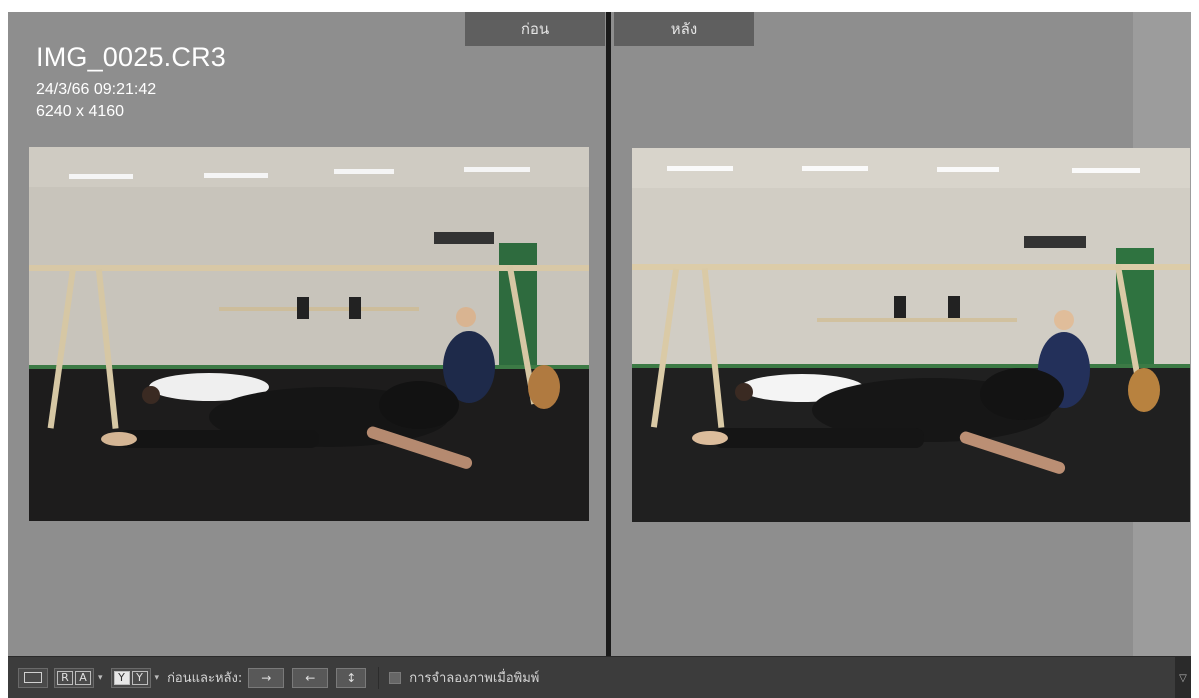  Describe the element at coordinates (83, 677) in the screenshot. I see `ra-right: A` at that location.